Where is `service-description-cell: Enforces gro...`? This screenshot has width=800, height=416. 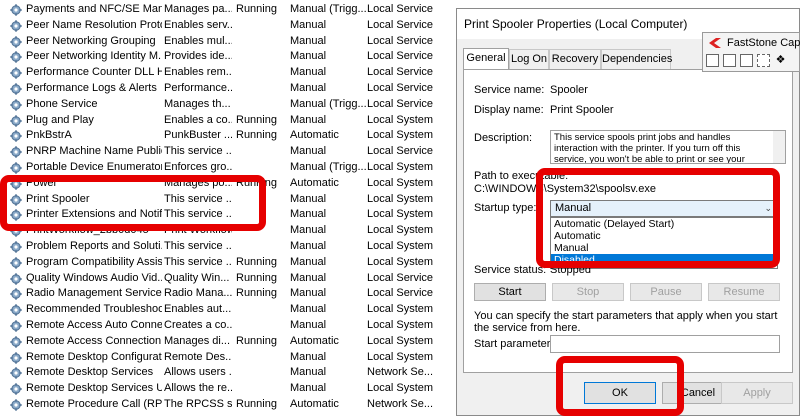 service-description-cell: Enforces gro... is located at coordinates (198, 167).